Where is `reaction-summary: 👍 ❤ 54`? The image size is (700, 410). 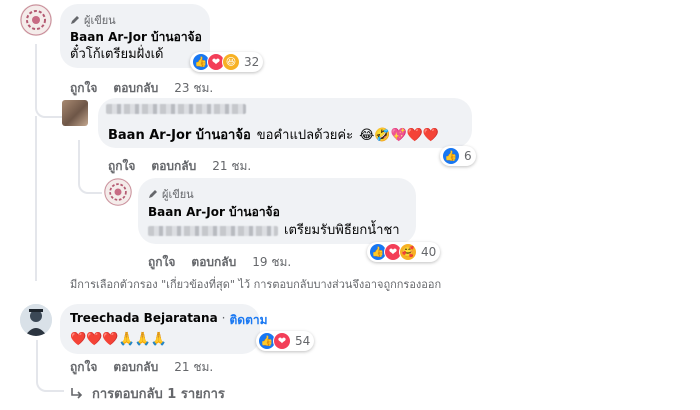 reaction-summary: 👍 ❤ 54 is located at coordinates (285, 341).